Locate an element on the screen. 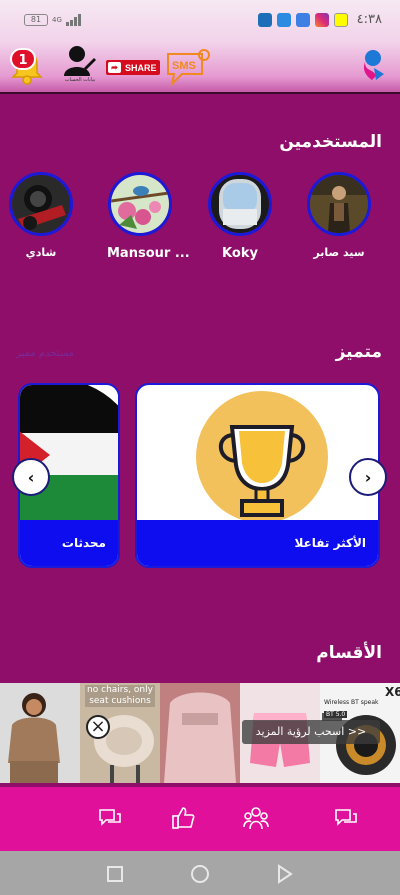 The image size is (400, 895). sms-bubble-icon: SMS is located at coordinates (188, 68).